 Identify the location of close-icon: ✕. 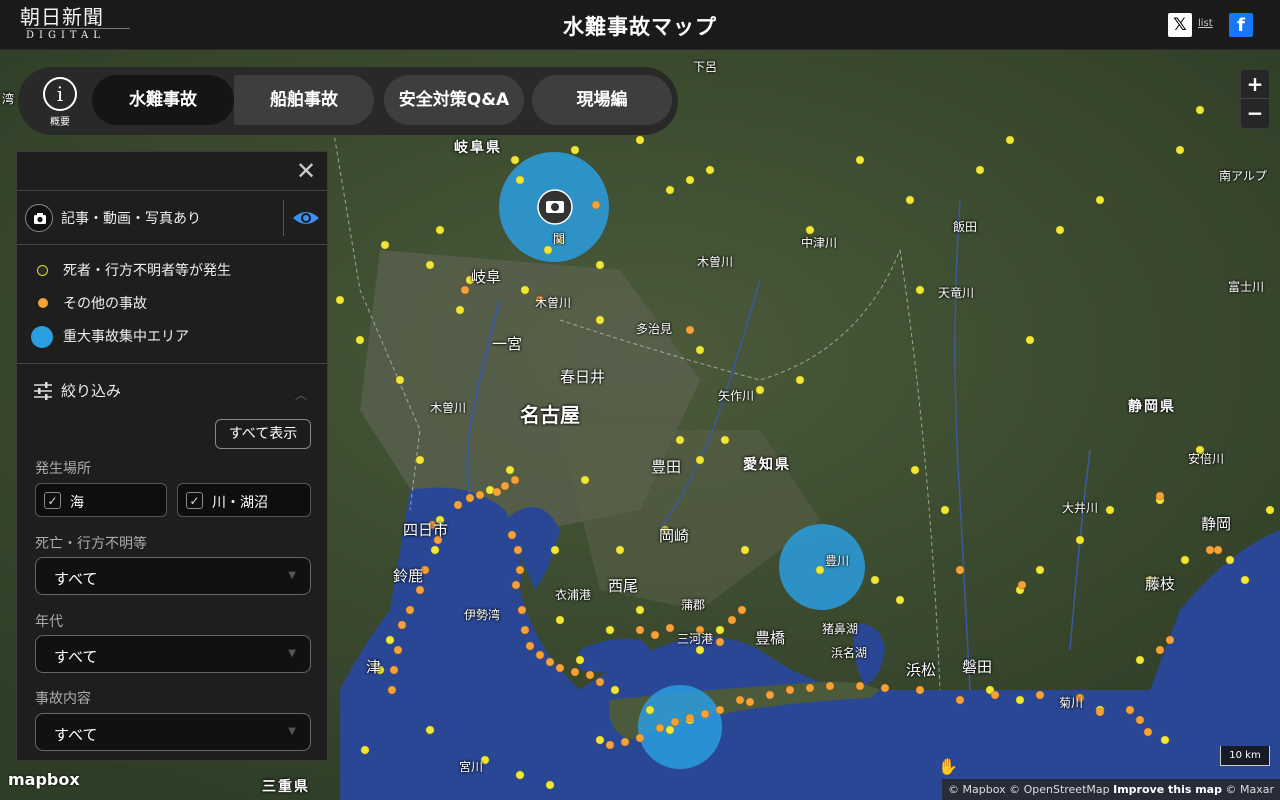
(306, 171).